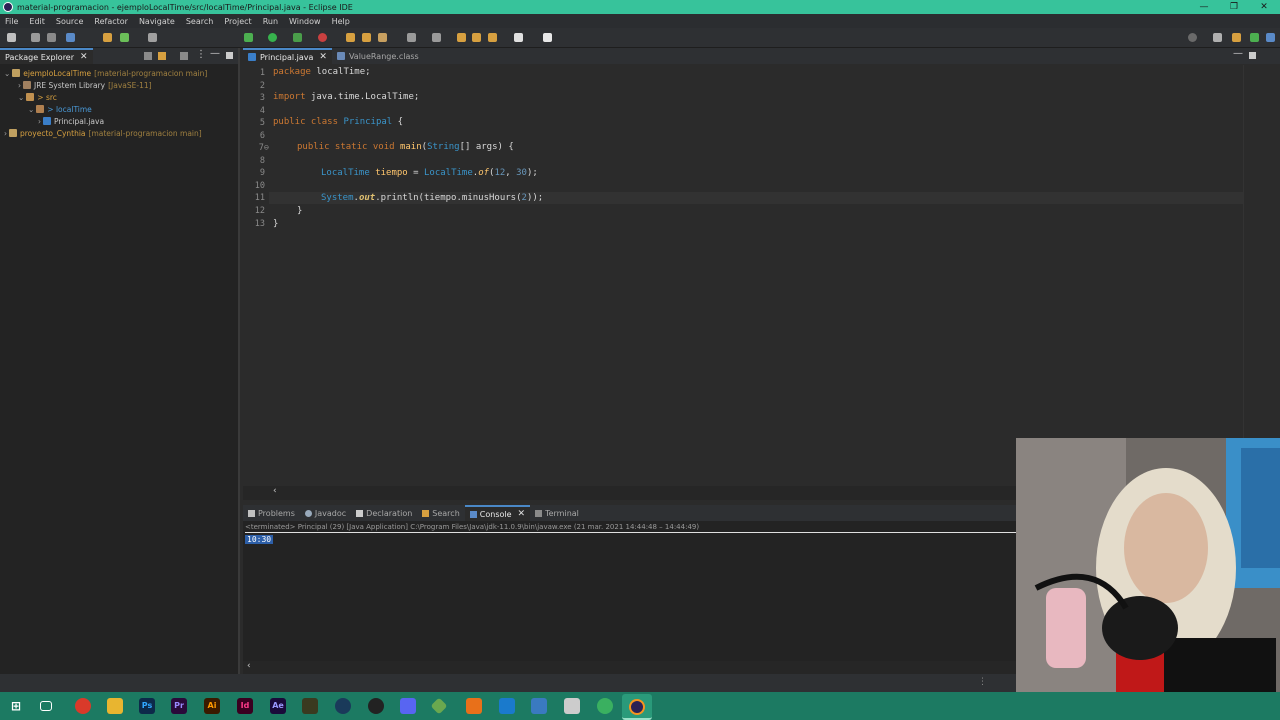  I want to click on minimize-view-icon: —, so click(215, 53).